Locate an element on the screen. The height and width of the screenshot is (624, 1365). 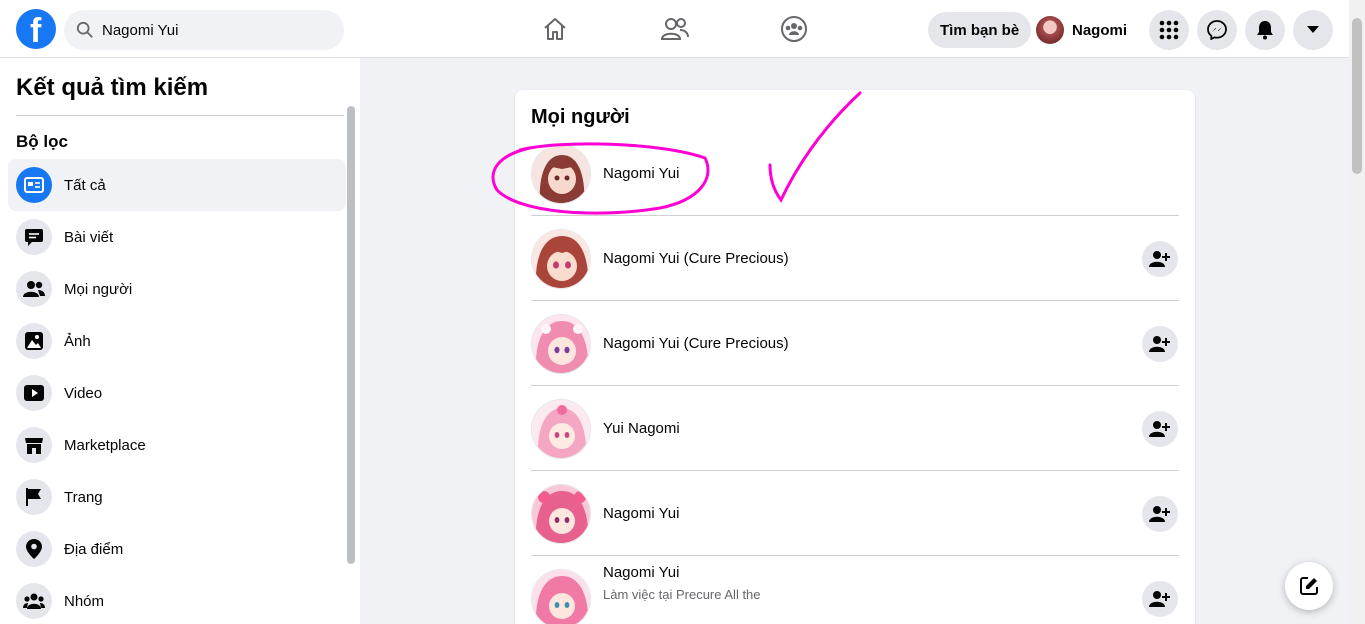
messenger-button is located at coordinates (1217, 30).